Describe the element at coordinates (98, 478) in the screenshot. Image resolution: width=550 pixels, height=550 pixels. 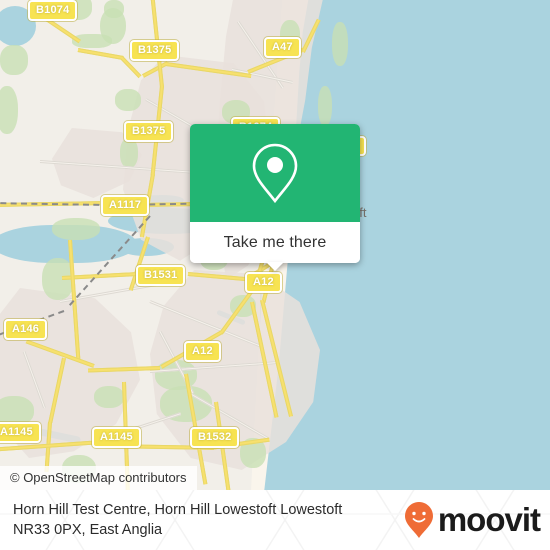
I see `osm-attribution: © OpenStreetMap contributors` at that location.